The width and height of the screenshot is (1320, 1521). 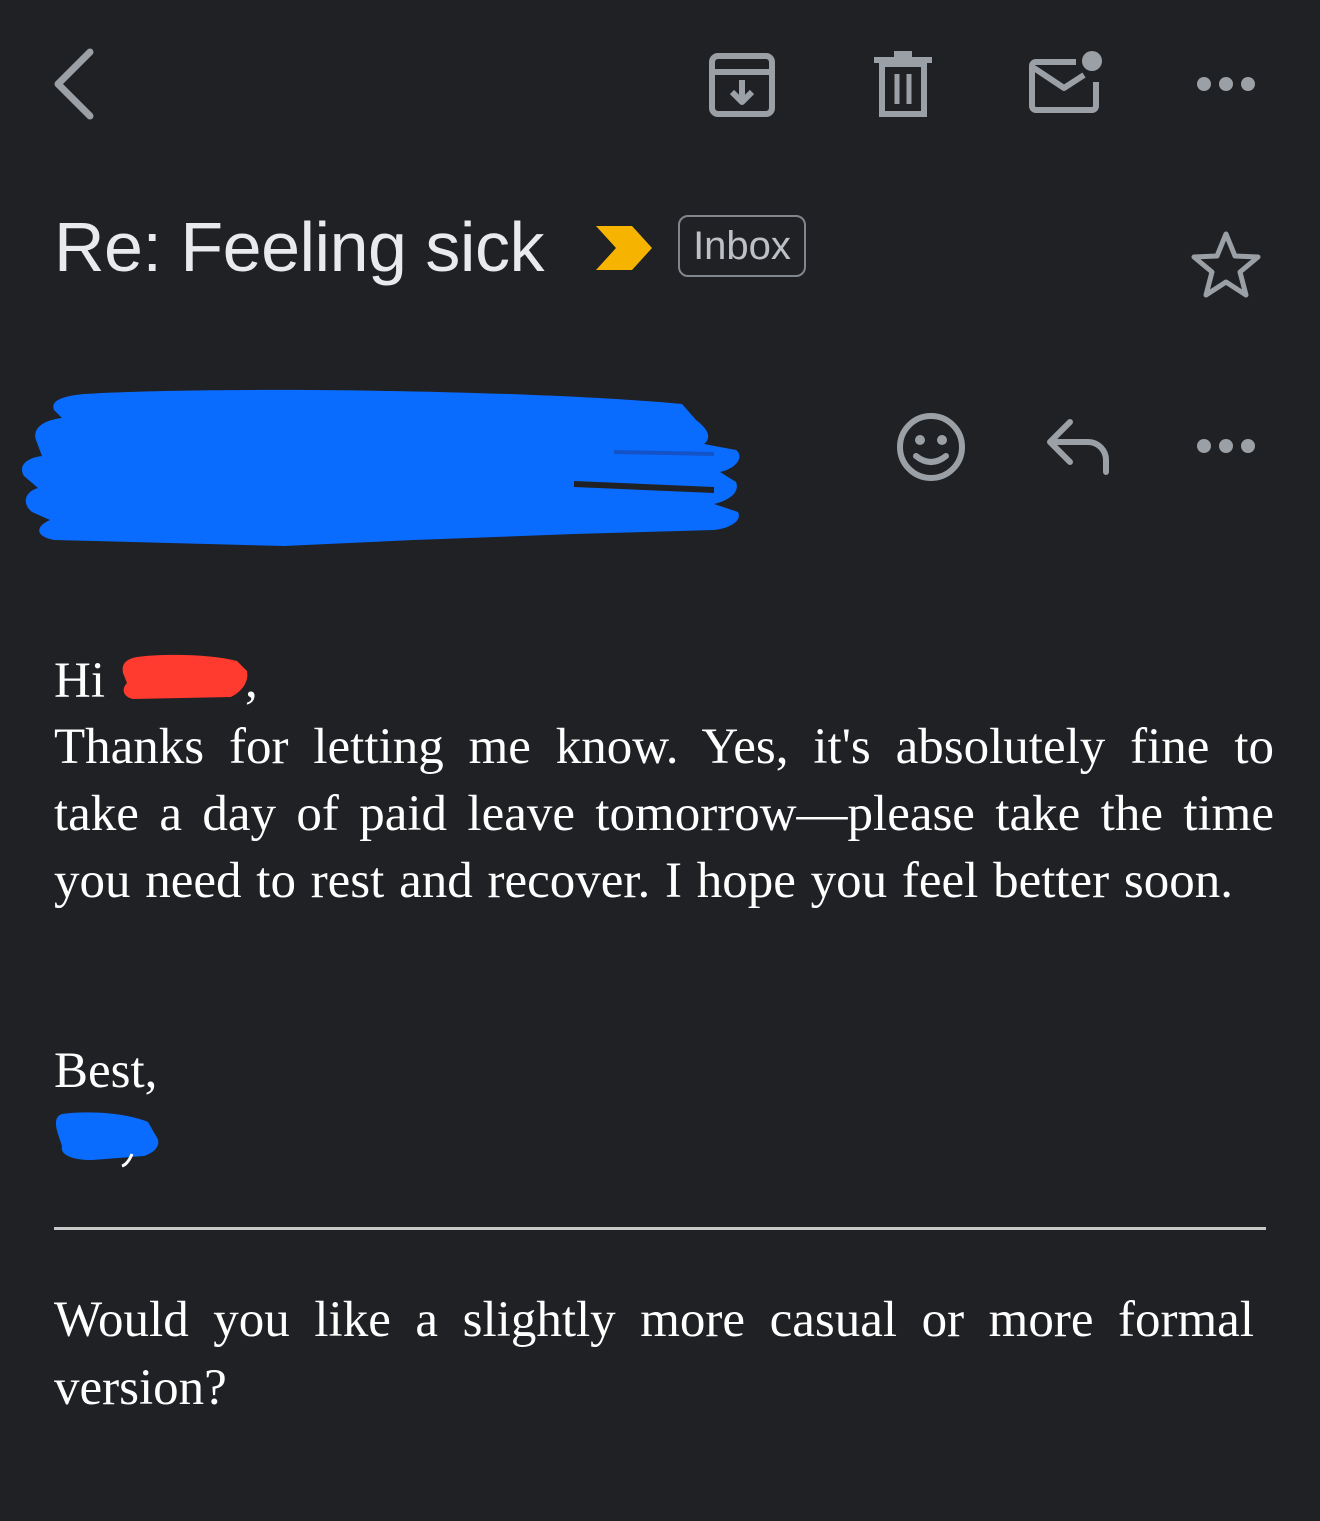 I want to click on greeting-comma: ,, so click(x=251, y=681).